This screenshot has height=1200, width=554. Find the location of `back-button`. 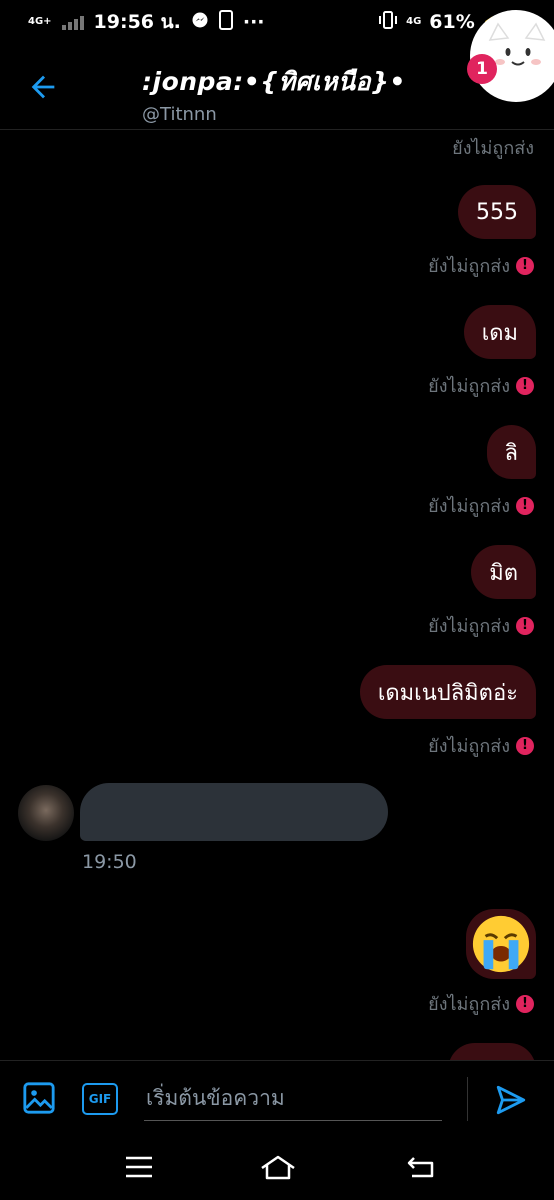

back-button is located at coordinates (43, 87).